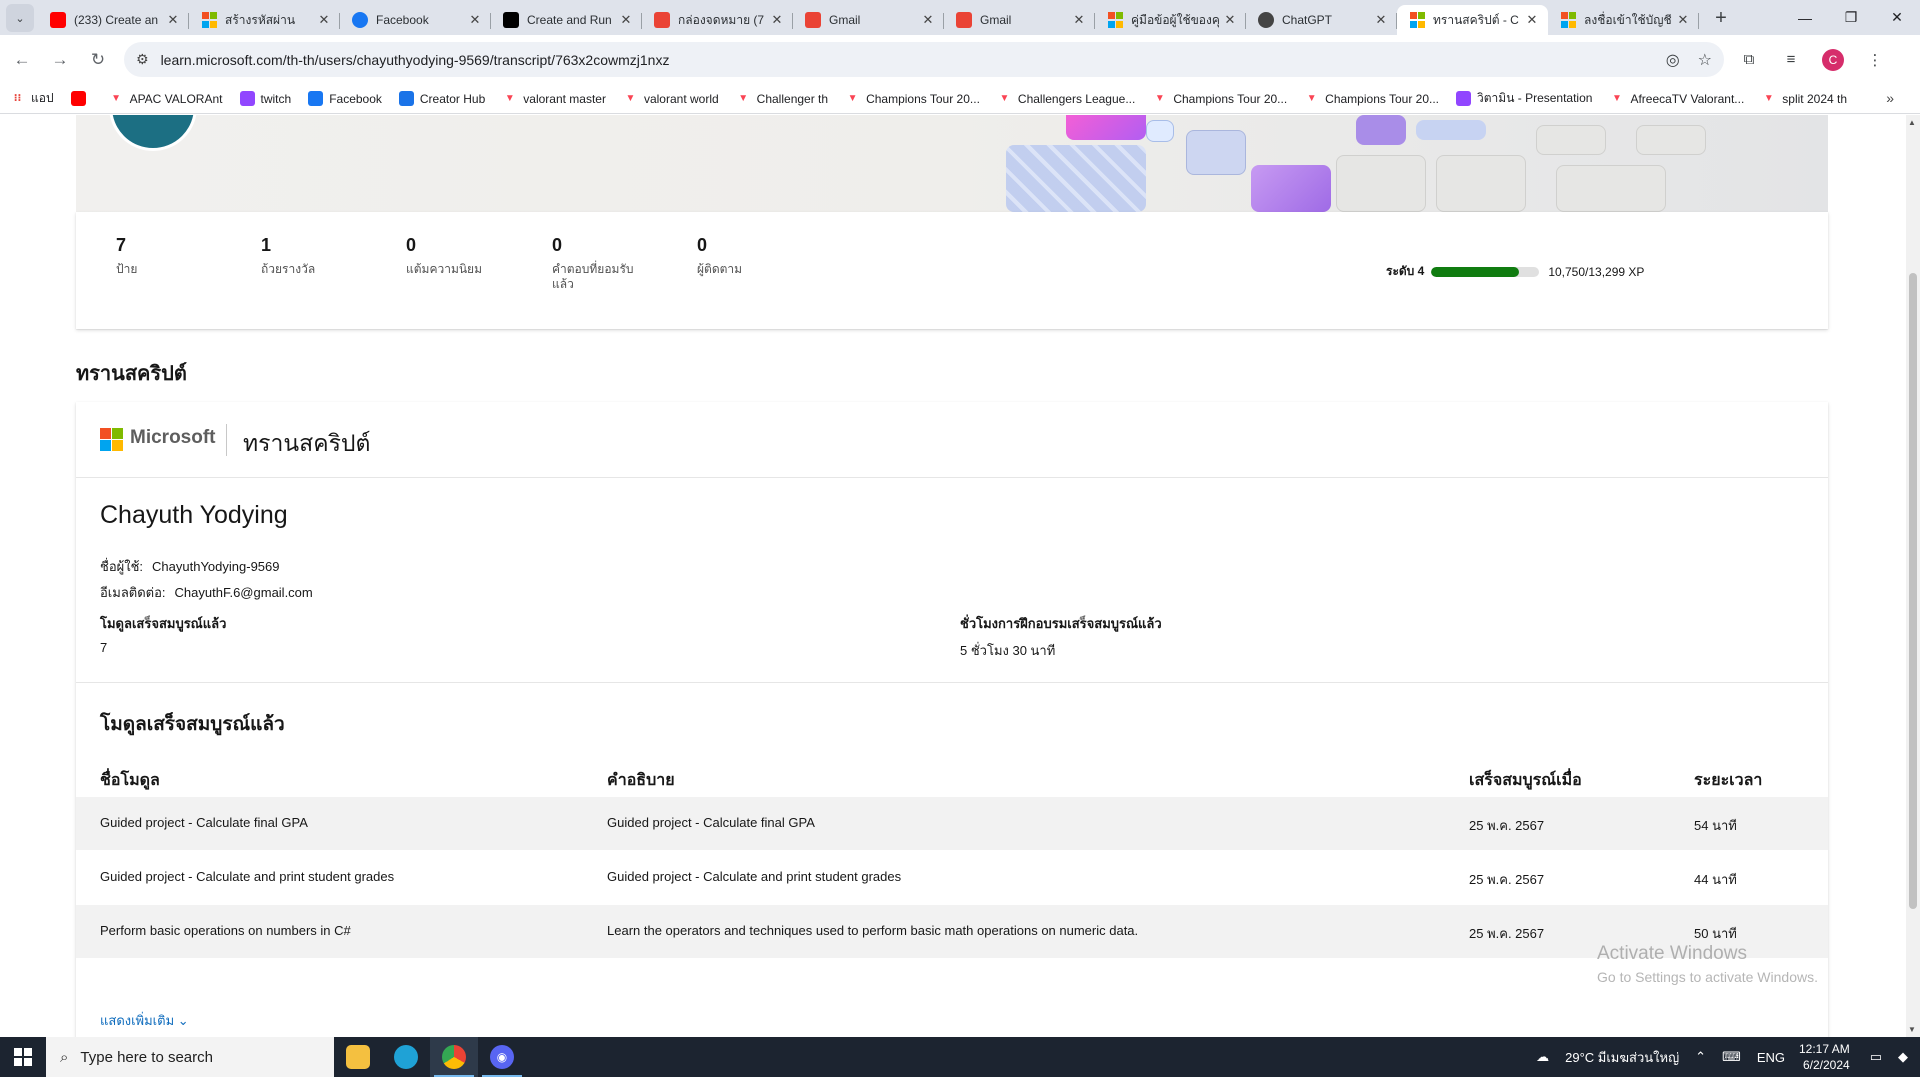 The width and height of the screenshot is (1920, 1077). What do you see at coordinates (144, 1020) in the screenshot?
I see `show-more-link: แสดงเพิ่มเติม ⌄` at bounding box center [144, 1020].